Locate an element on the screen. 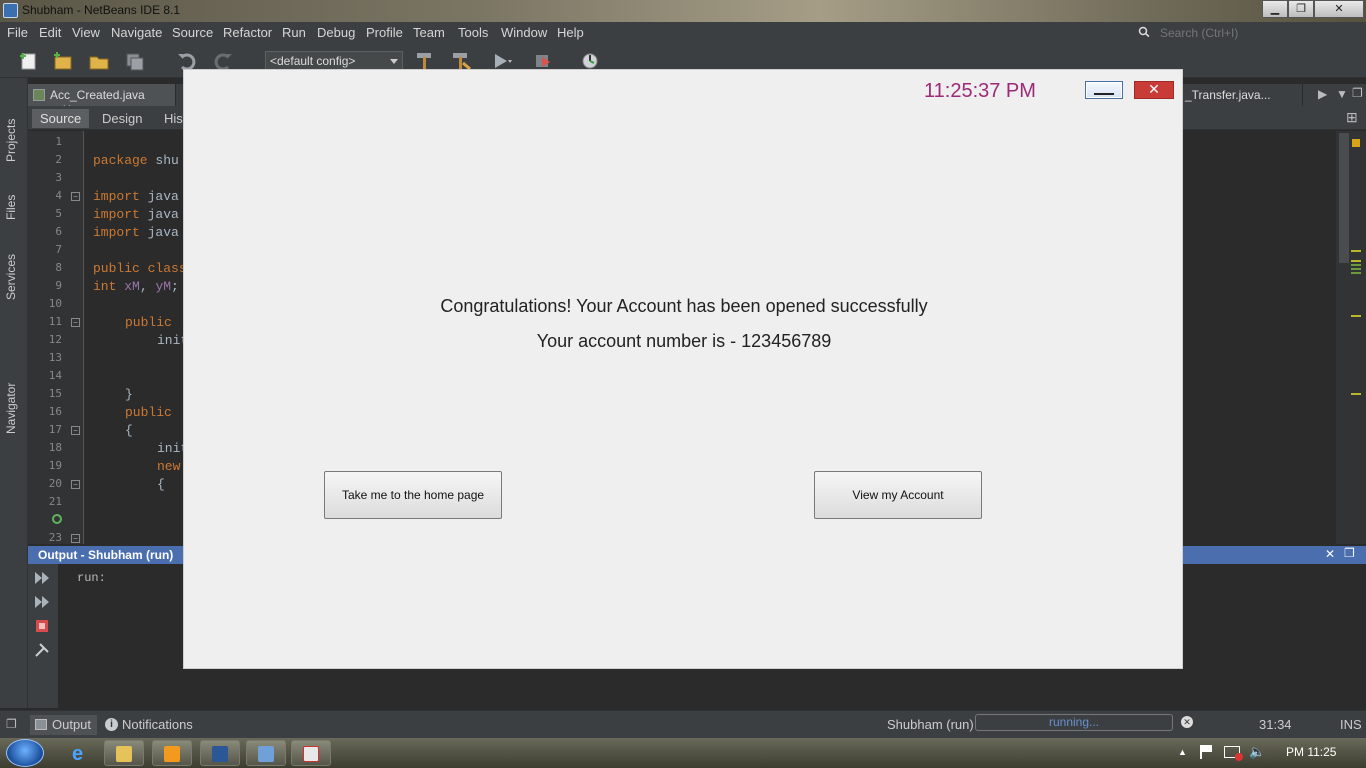  undo-icon is located at coordinates (187, 61).